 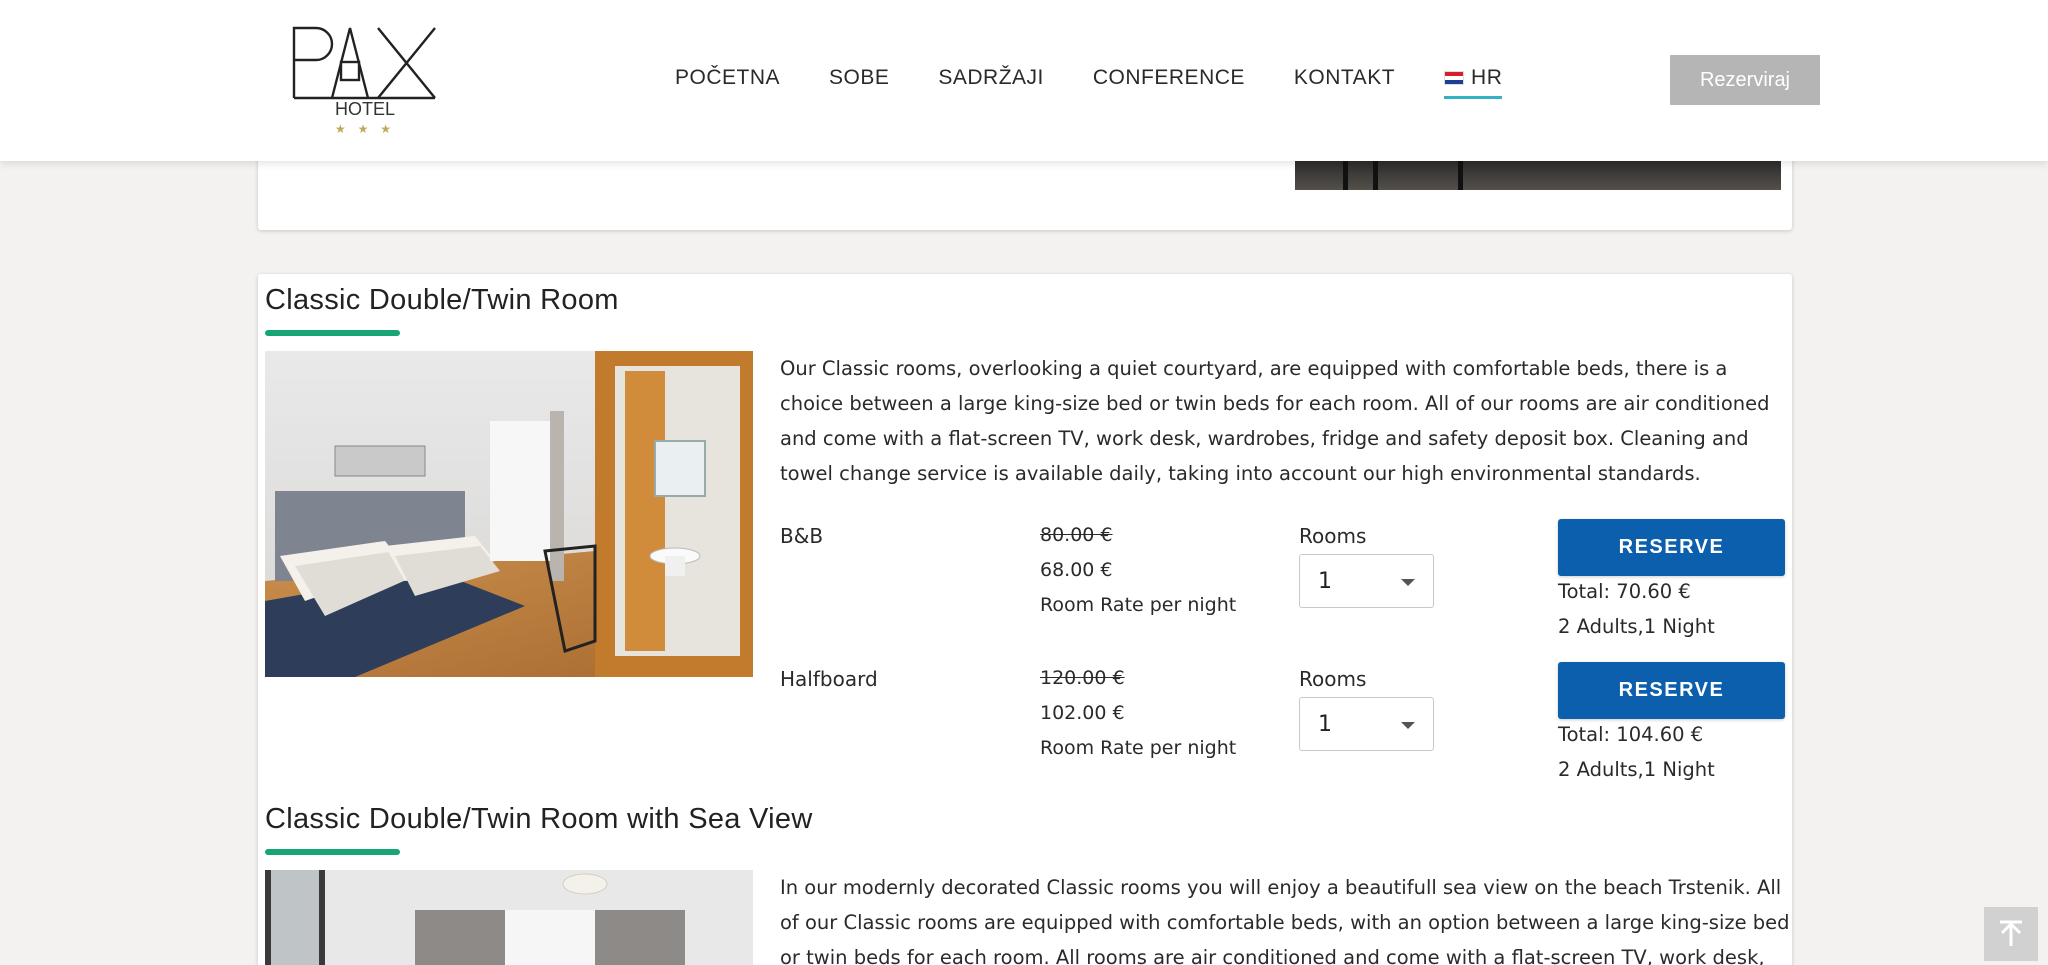 I want to click on language-switcher: HR, so click(x=1473, y=82).